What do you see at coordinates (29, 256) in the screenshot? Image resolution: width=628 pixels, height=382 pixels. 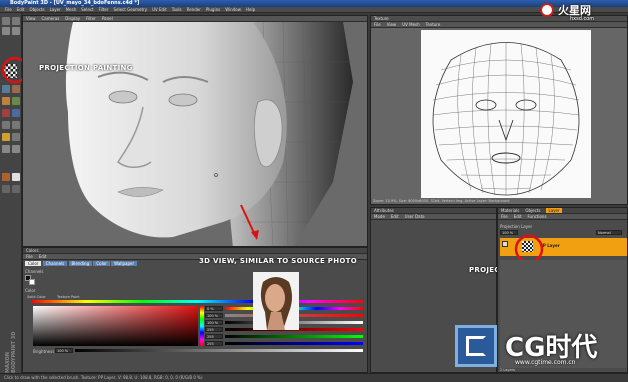 I see `colors-menu-file: File` at bounding box center [29, 256].